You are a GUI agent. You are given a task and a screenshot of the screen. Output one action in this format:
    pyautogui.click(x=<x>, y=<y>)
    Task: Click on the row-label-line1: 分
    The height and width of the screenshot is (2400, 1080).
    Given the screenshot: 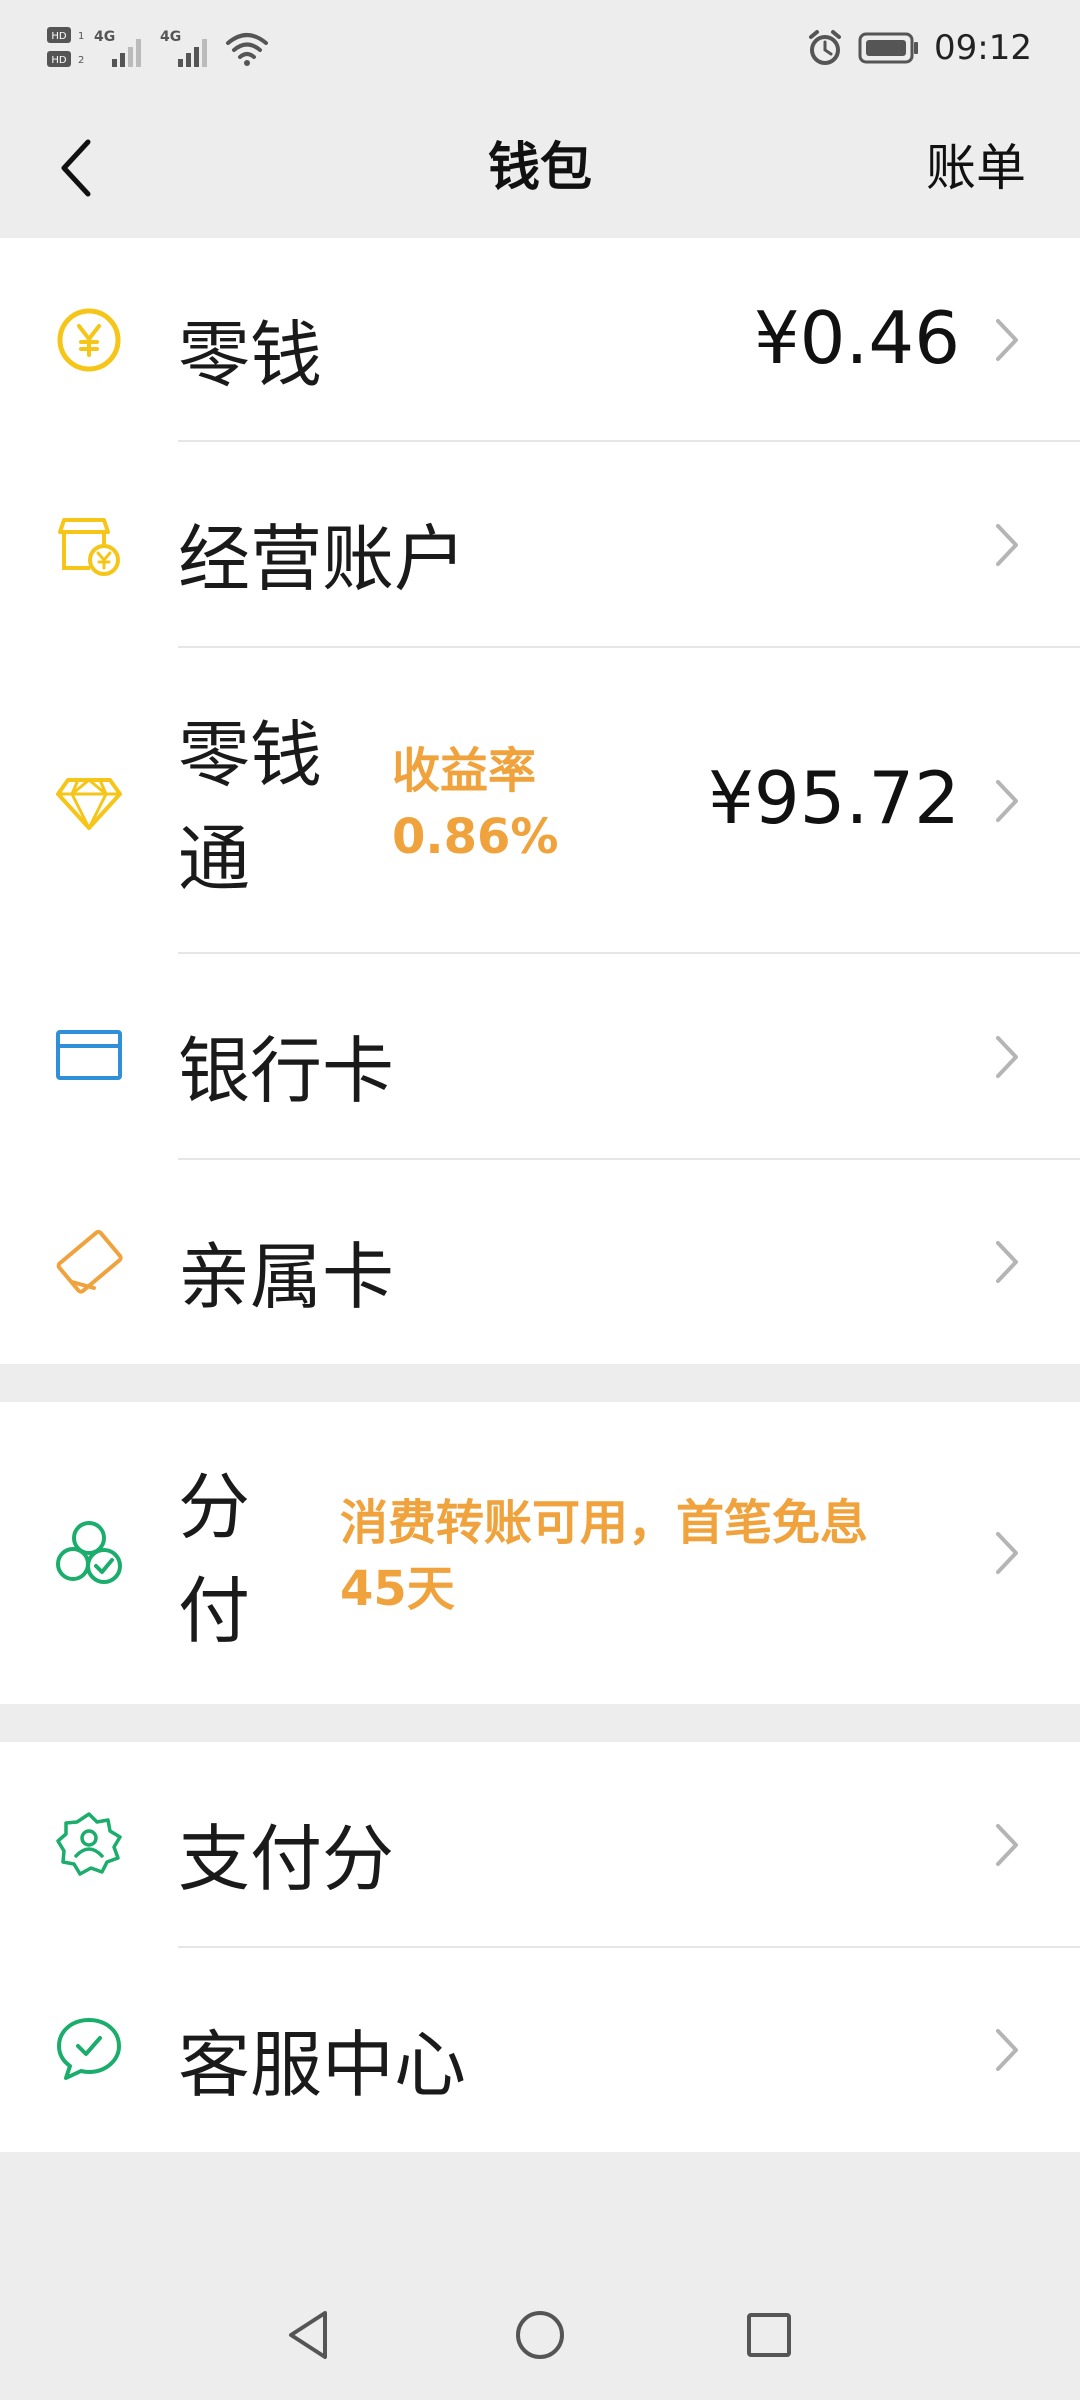 What is the action you would take?
    pyautogui.click(x=214, y=1507)
    